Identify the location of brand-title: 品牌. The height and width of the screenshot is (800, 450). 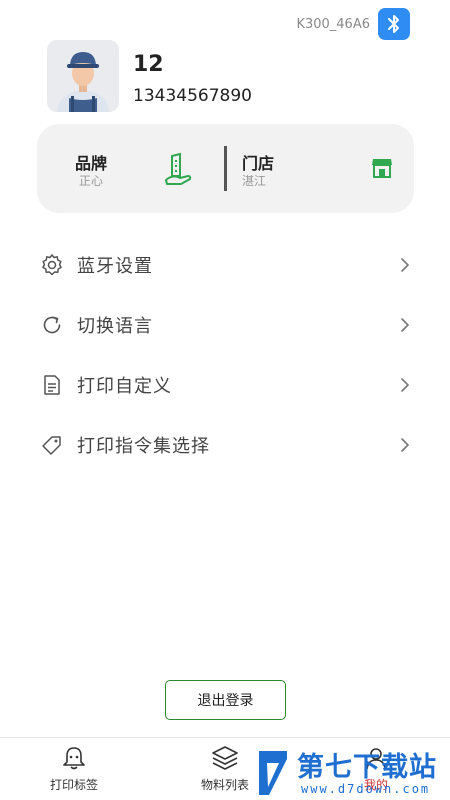
(91, 163).